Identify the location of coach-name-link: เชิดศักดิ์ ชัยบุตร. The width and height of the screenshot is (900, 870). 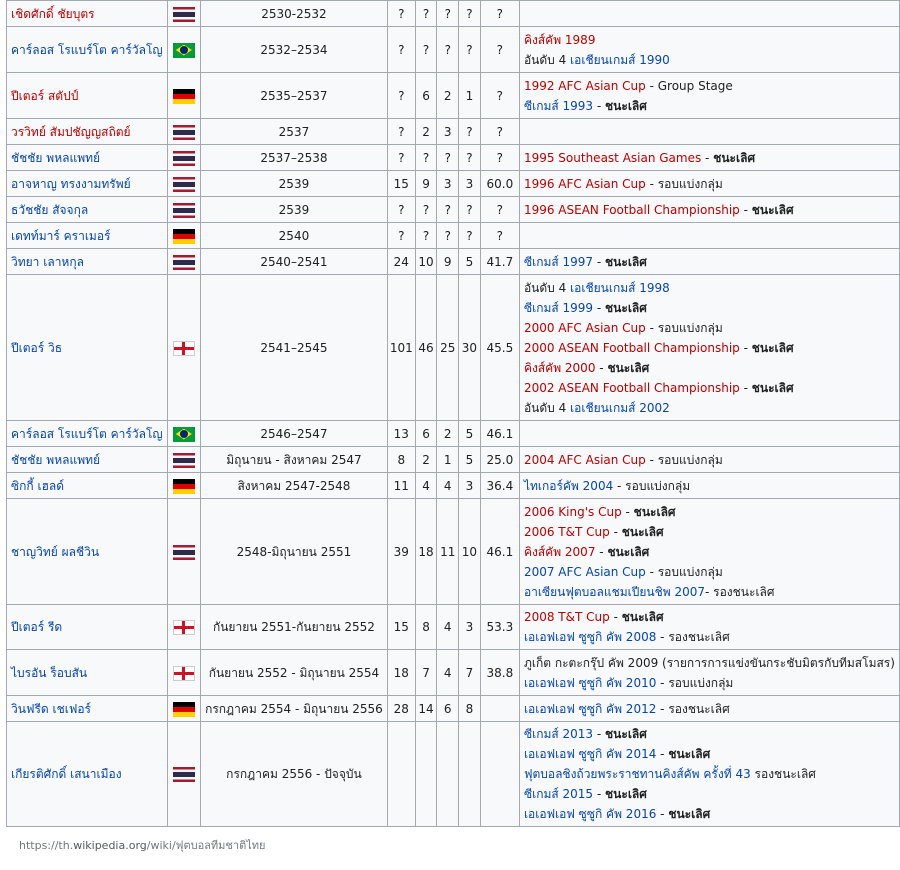
(87, 13).